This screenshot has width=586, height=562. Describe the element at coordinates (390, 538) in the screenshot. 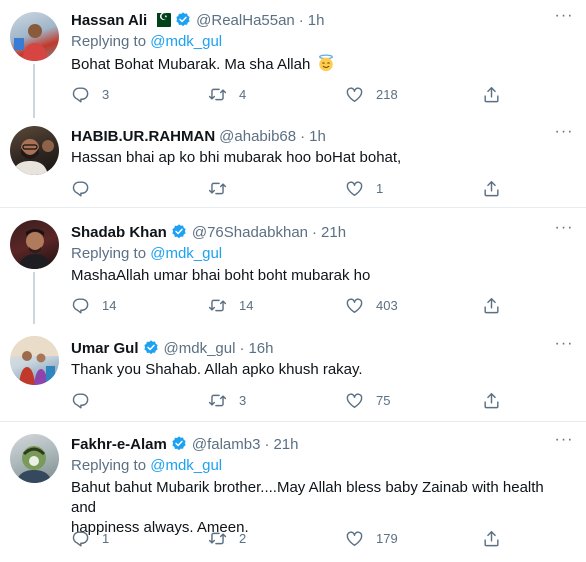

I see `like-button: 179` at that location.